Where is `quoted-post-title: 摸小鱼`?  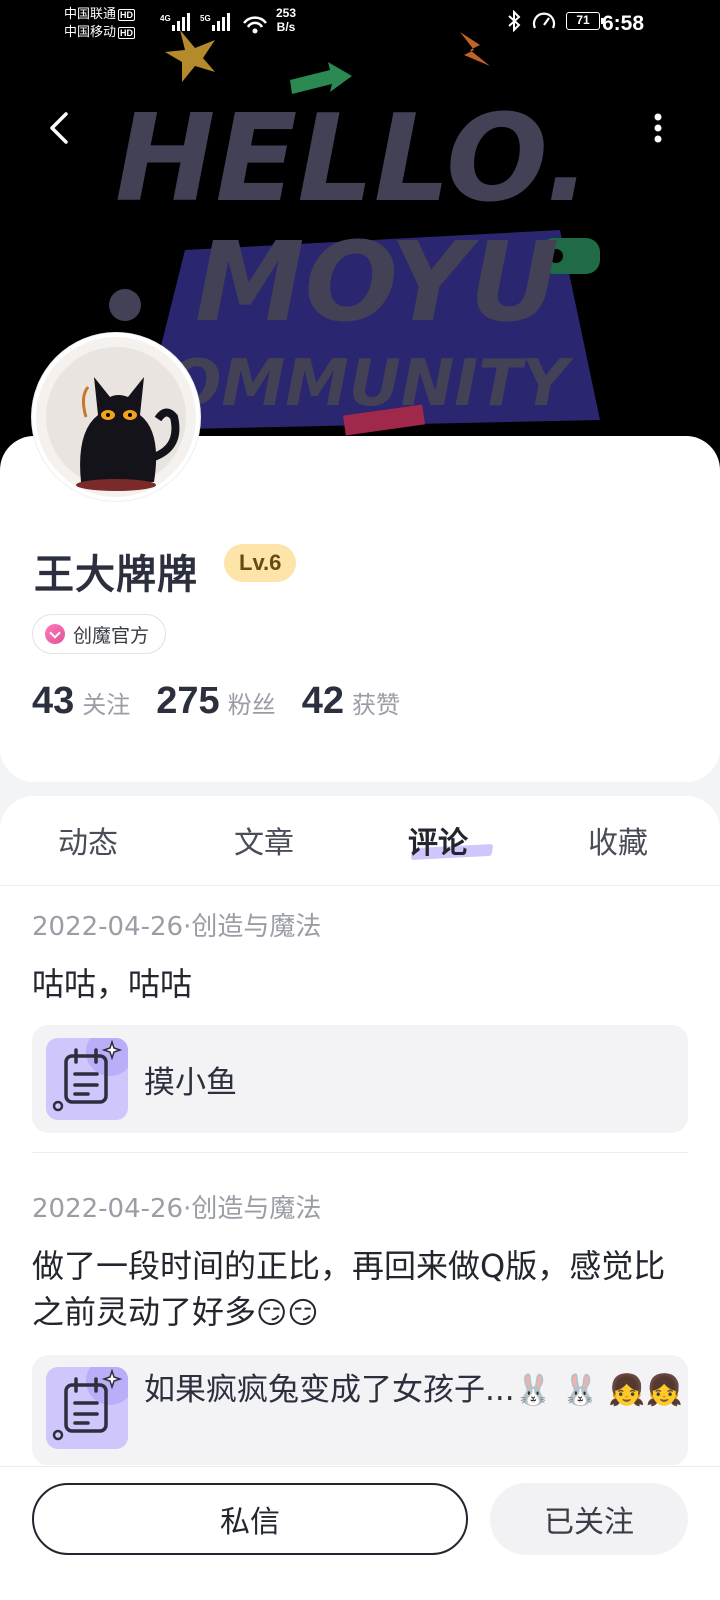 quoted-post-title: 摸小鱼 is located at coordinates (190, 1082).